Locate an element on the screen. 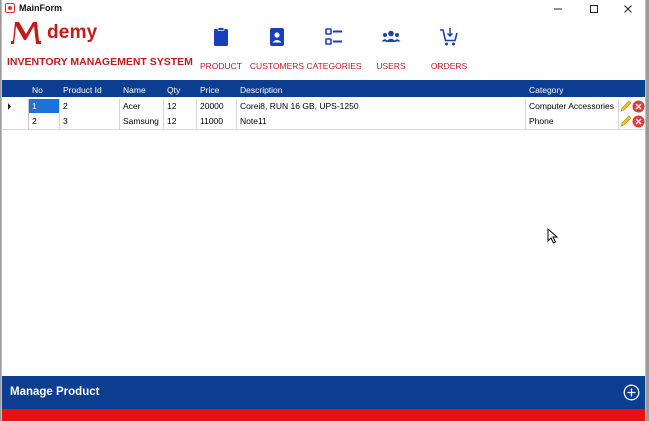  cell-description: Note11 is located at coordinates (253, 121).